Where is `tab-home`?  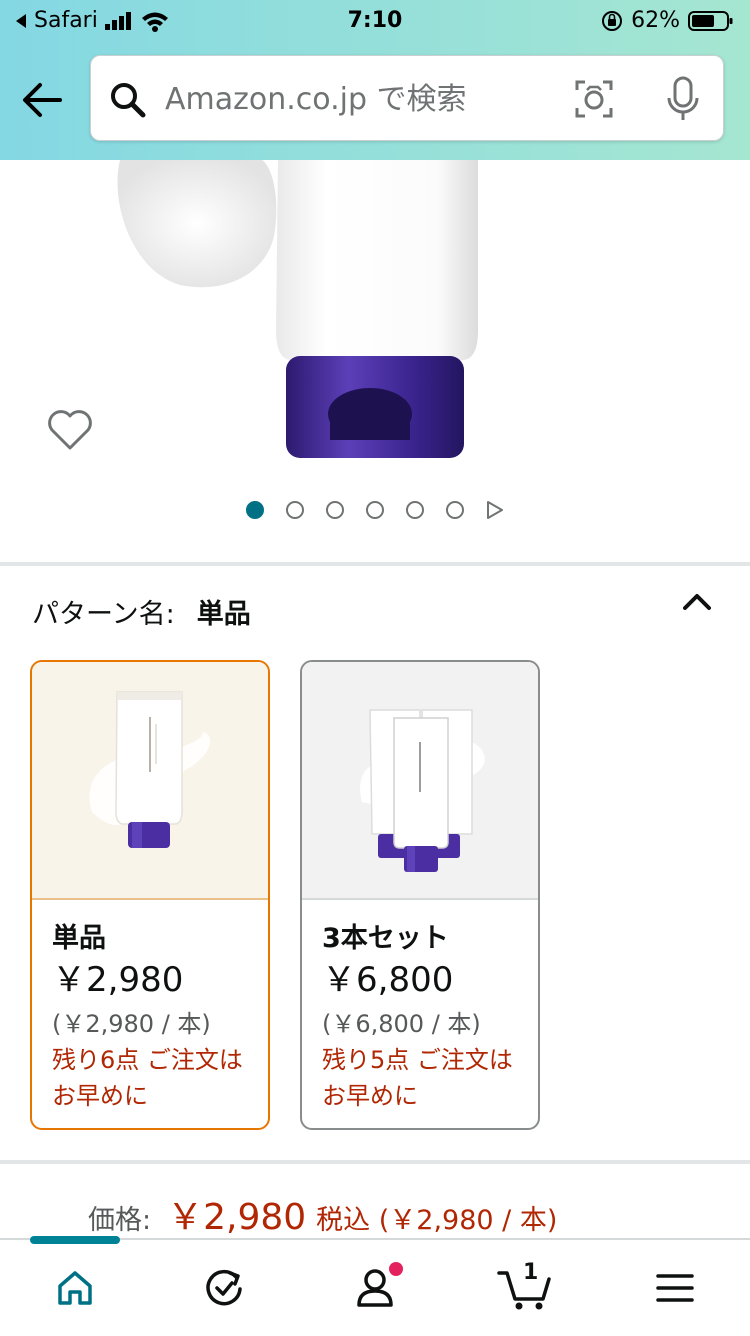
tab-home is located at coordinates (75, 1288).